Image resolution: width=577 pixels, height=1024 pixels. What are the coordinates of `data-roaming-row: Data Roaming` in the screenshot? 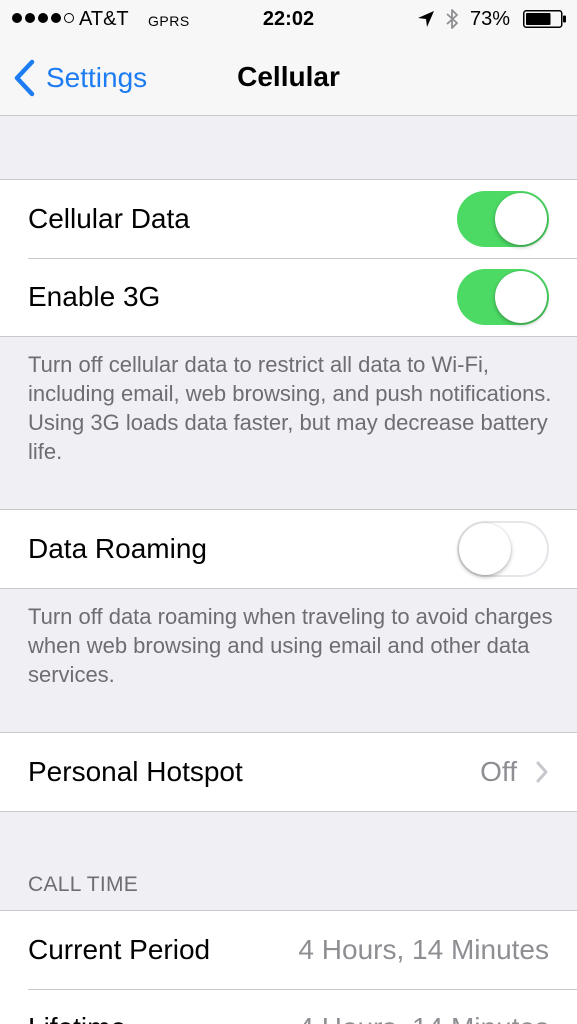 It's located at (288, 549).